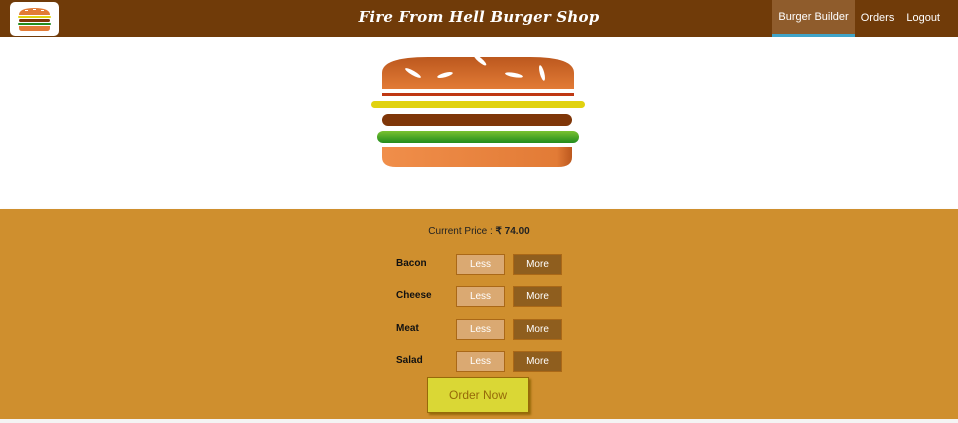 This screenshot has height=423, width=958. I want to click on logo, so click(34, 19).